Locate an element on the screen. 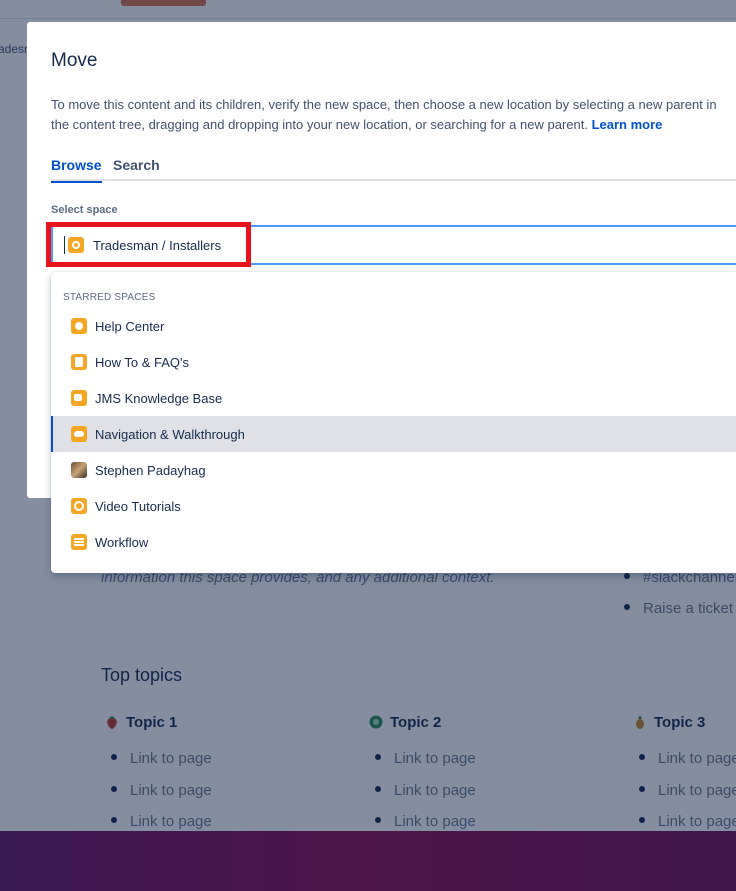  space-select-value: Tradesman / Installers is located at coordinates (142, 245).